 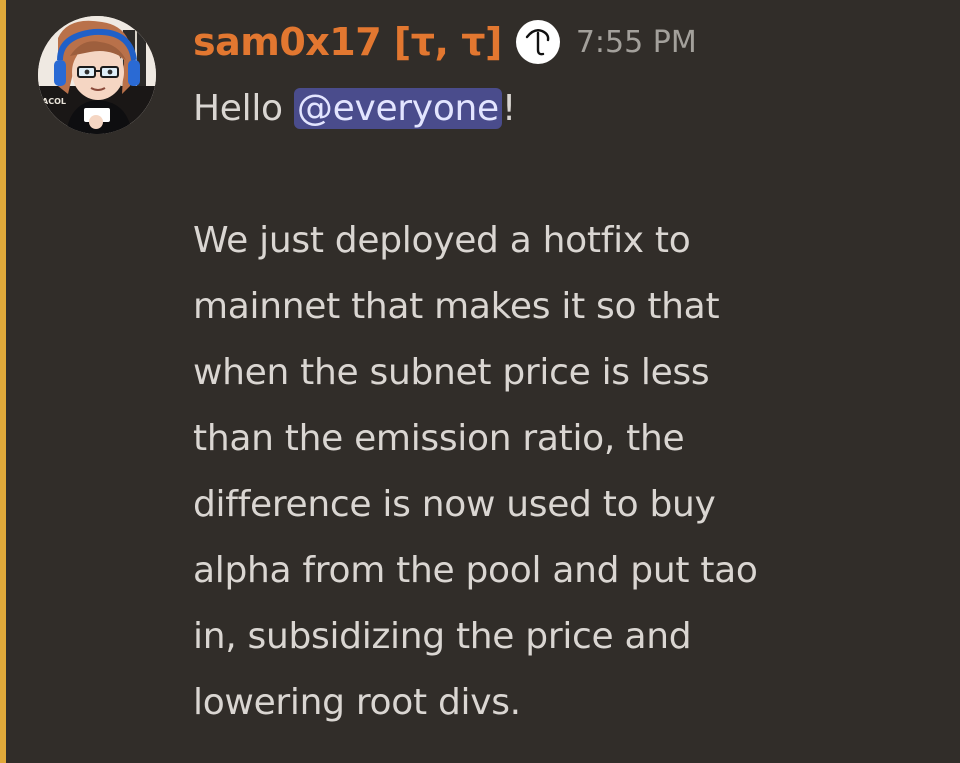 What do you see at coordinates (509, 108) in the screenshot?
I see `greeting-punctuation: !` at bounding box center [509, 108].